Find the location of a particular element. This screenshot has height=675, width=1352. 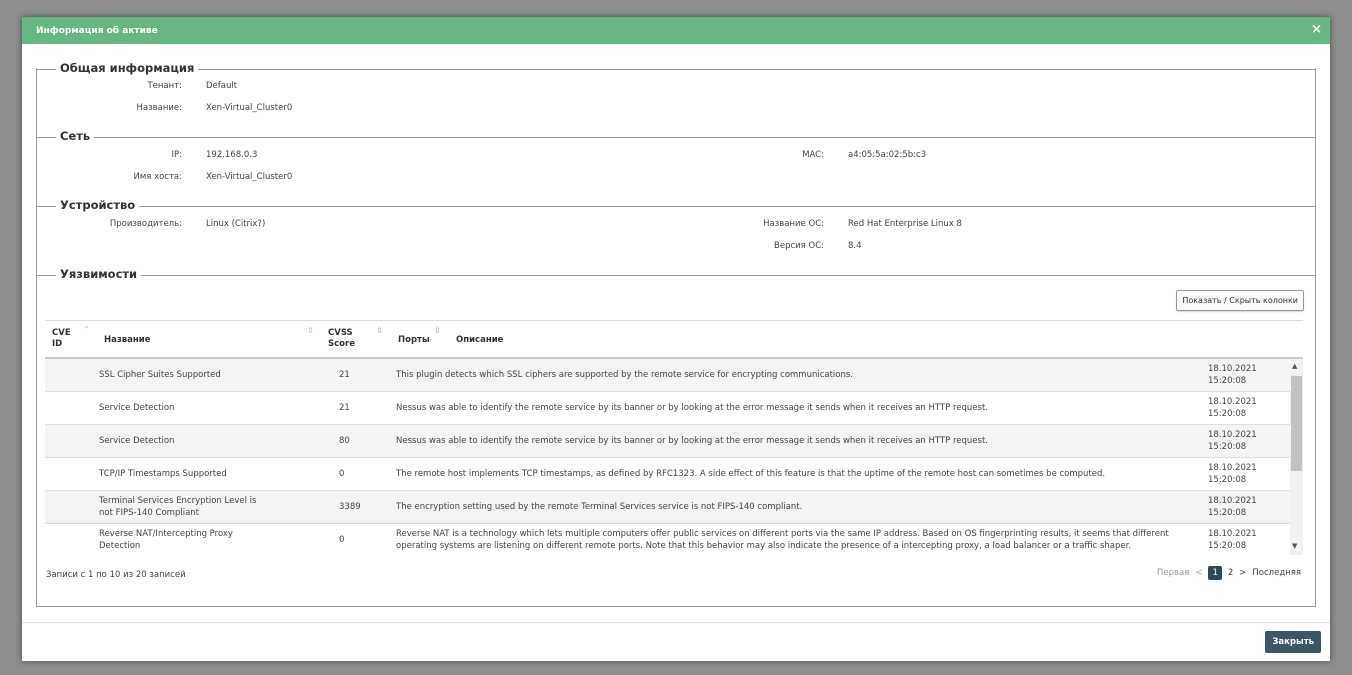

pagination: Первая < 1 2 > Последняя is located at coordinates (1229, 573).